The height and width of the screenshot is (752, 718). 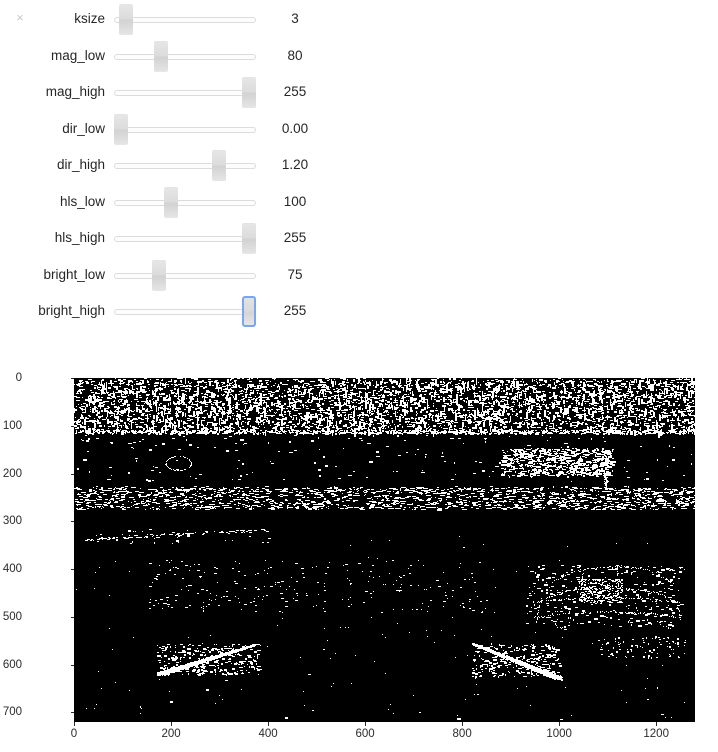 What do you see at coordinates (171, 734) in the screenshot?
I see `x-tick-label: 200` at bounding box center [171, 734].